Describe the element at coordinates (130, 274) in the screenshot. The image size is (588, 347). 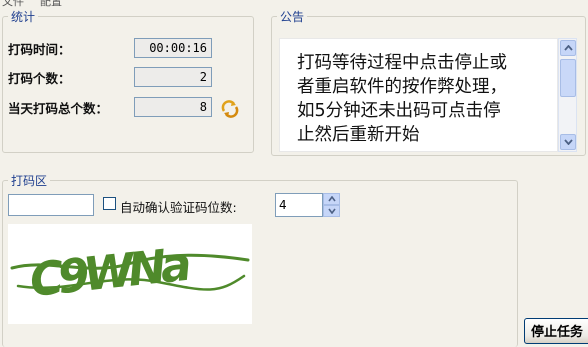
I see `captcha-image: C9WNa` at that location.